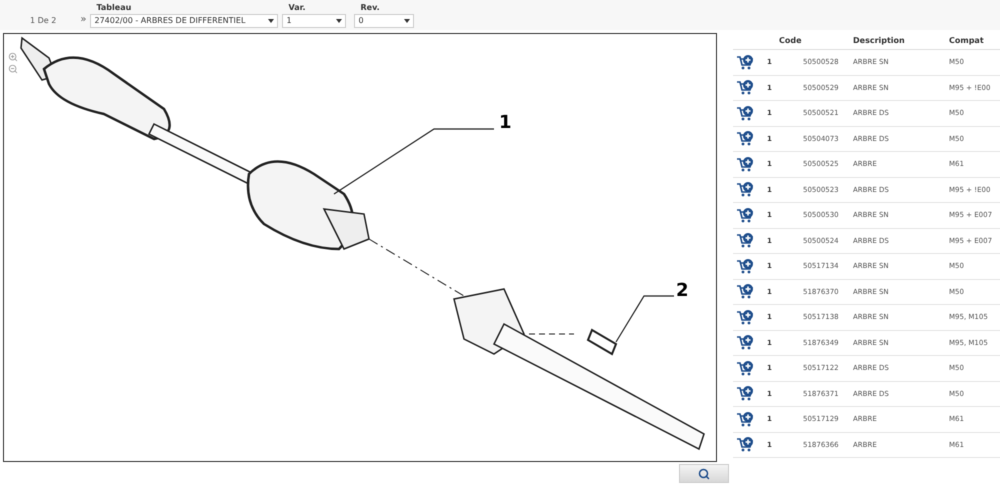 The image size is (1000, 489). Describe the element at coordinates (43, 21) in the screenshot. I see `page-counter: 1 De 2` at that location.